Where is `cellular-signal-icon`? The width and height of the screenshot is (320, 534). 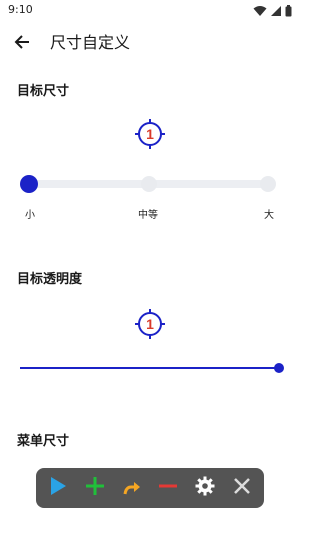
cellular-signal-icon is located at coordinates (276, 11).